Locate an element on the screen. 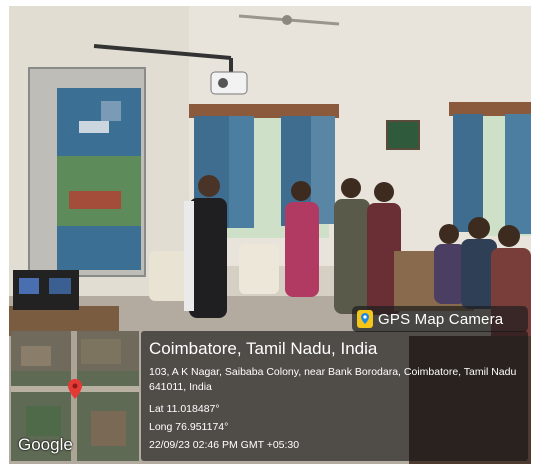 The height and width of the screenshot is (471, 540). latitude-text: Lat 11.018487° is located at coordinates (184, 409).